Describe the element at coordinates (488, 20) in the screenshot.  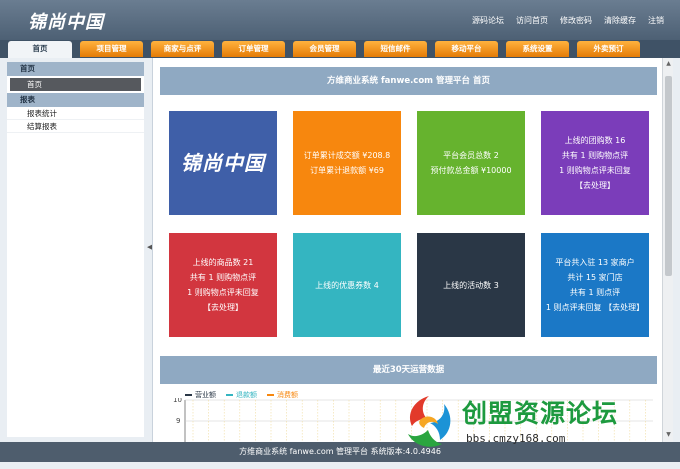
I see `link-source-forum: 源码论坛` at that location.